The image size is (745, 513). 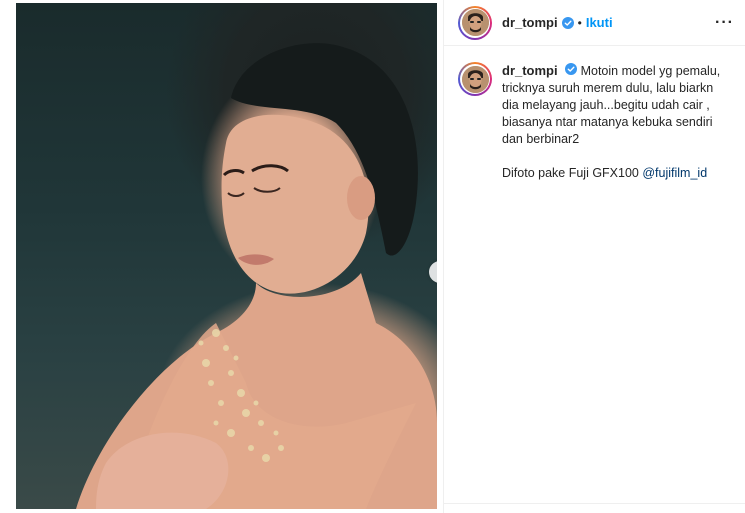 I want to click on avatar-image, so click(x=475, y=22).